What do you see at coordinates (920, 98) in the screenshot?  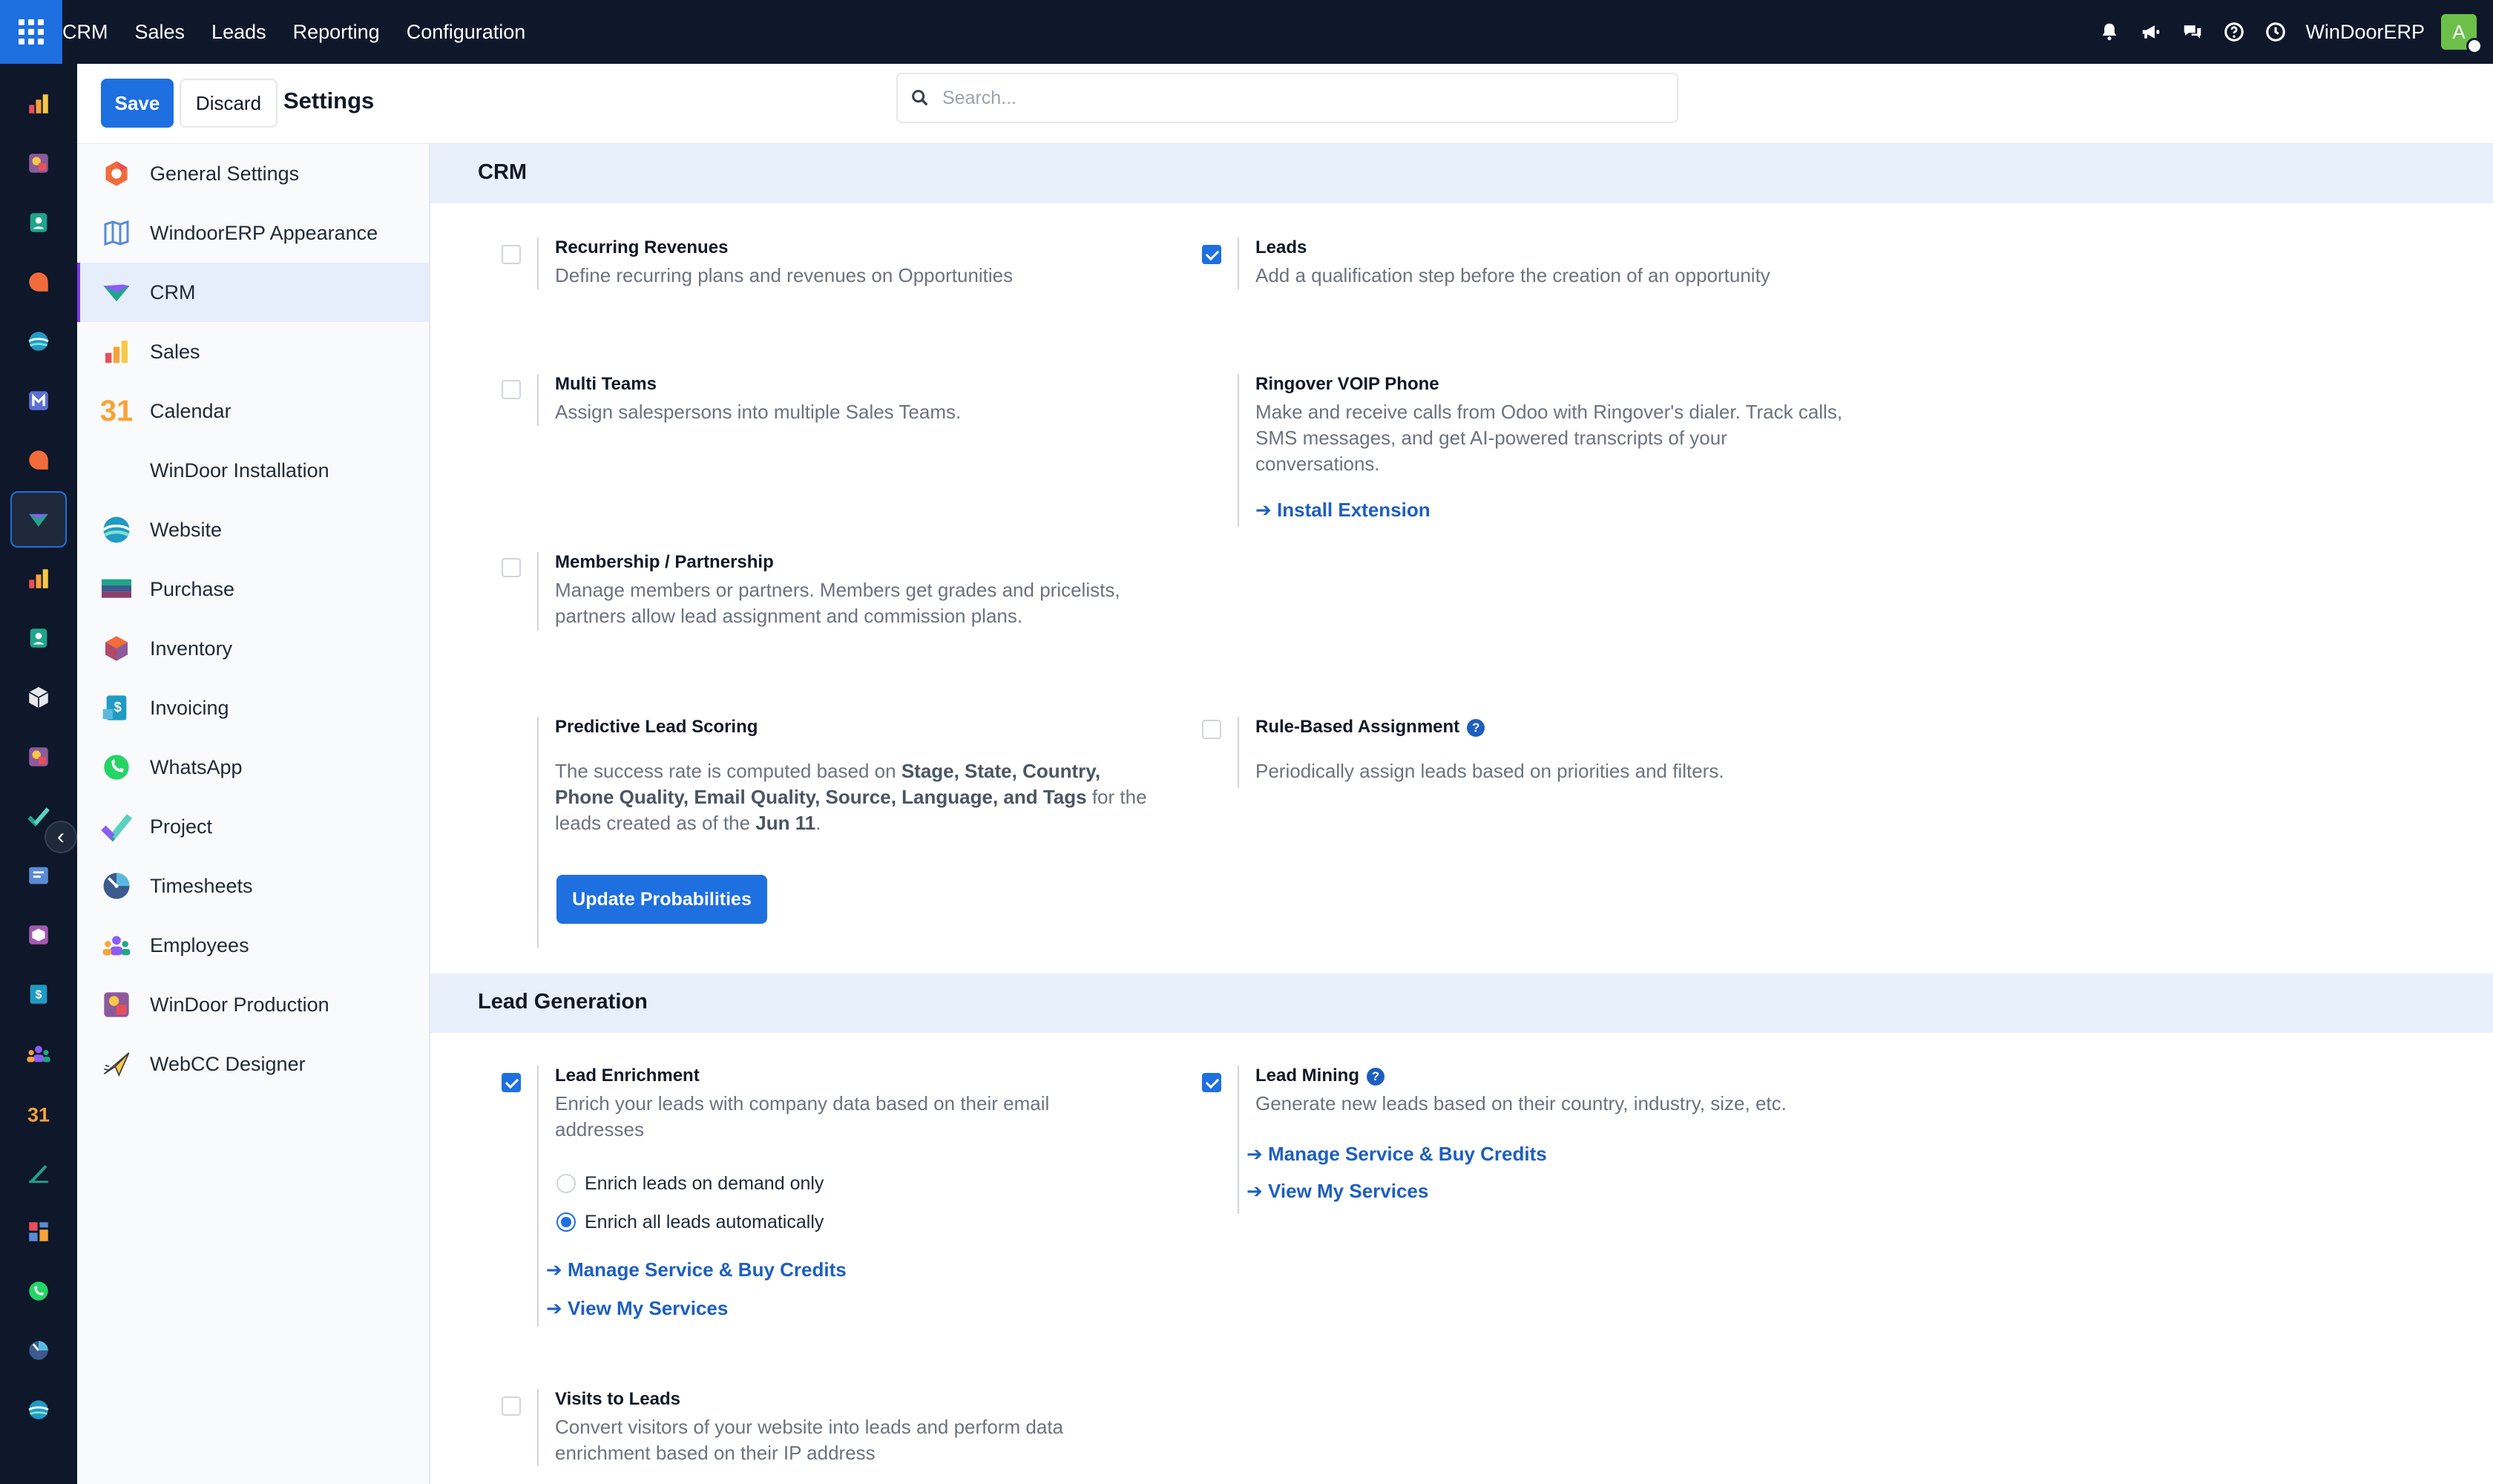 I see `search-icon` at bounding box center [920, 98].